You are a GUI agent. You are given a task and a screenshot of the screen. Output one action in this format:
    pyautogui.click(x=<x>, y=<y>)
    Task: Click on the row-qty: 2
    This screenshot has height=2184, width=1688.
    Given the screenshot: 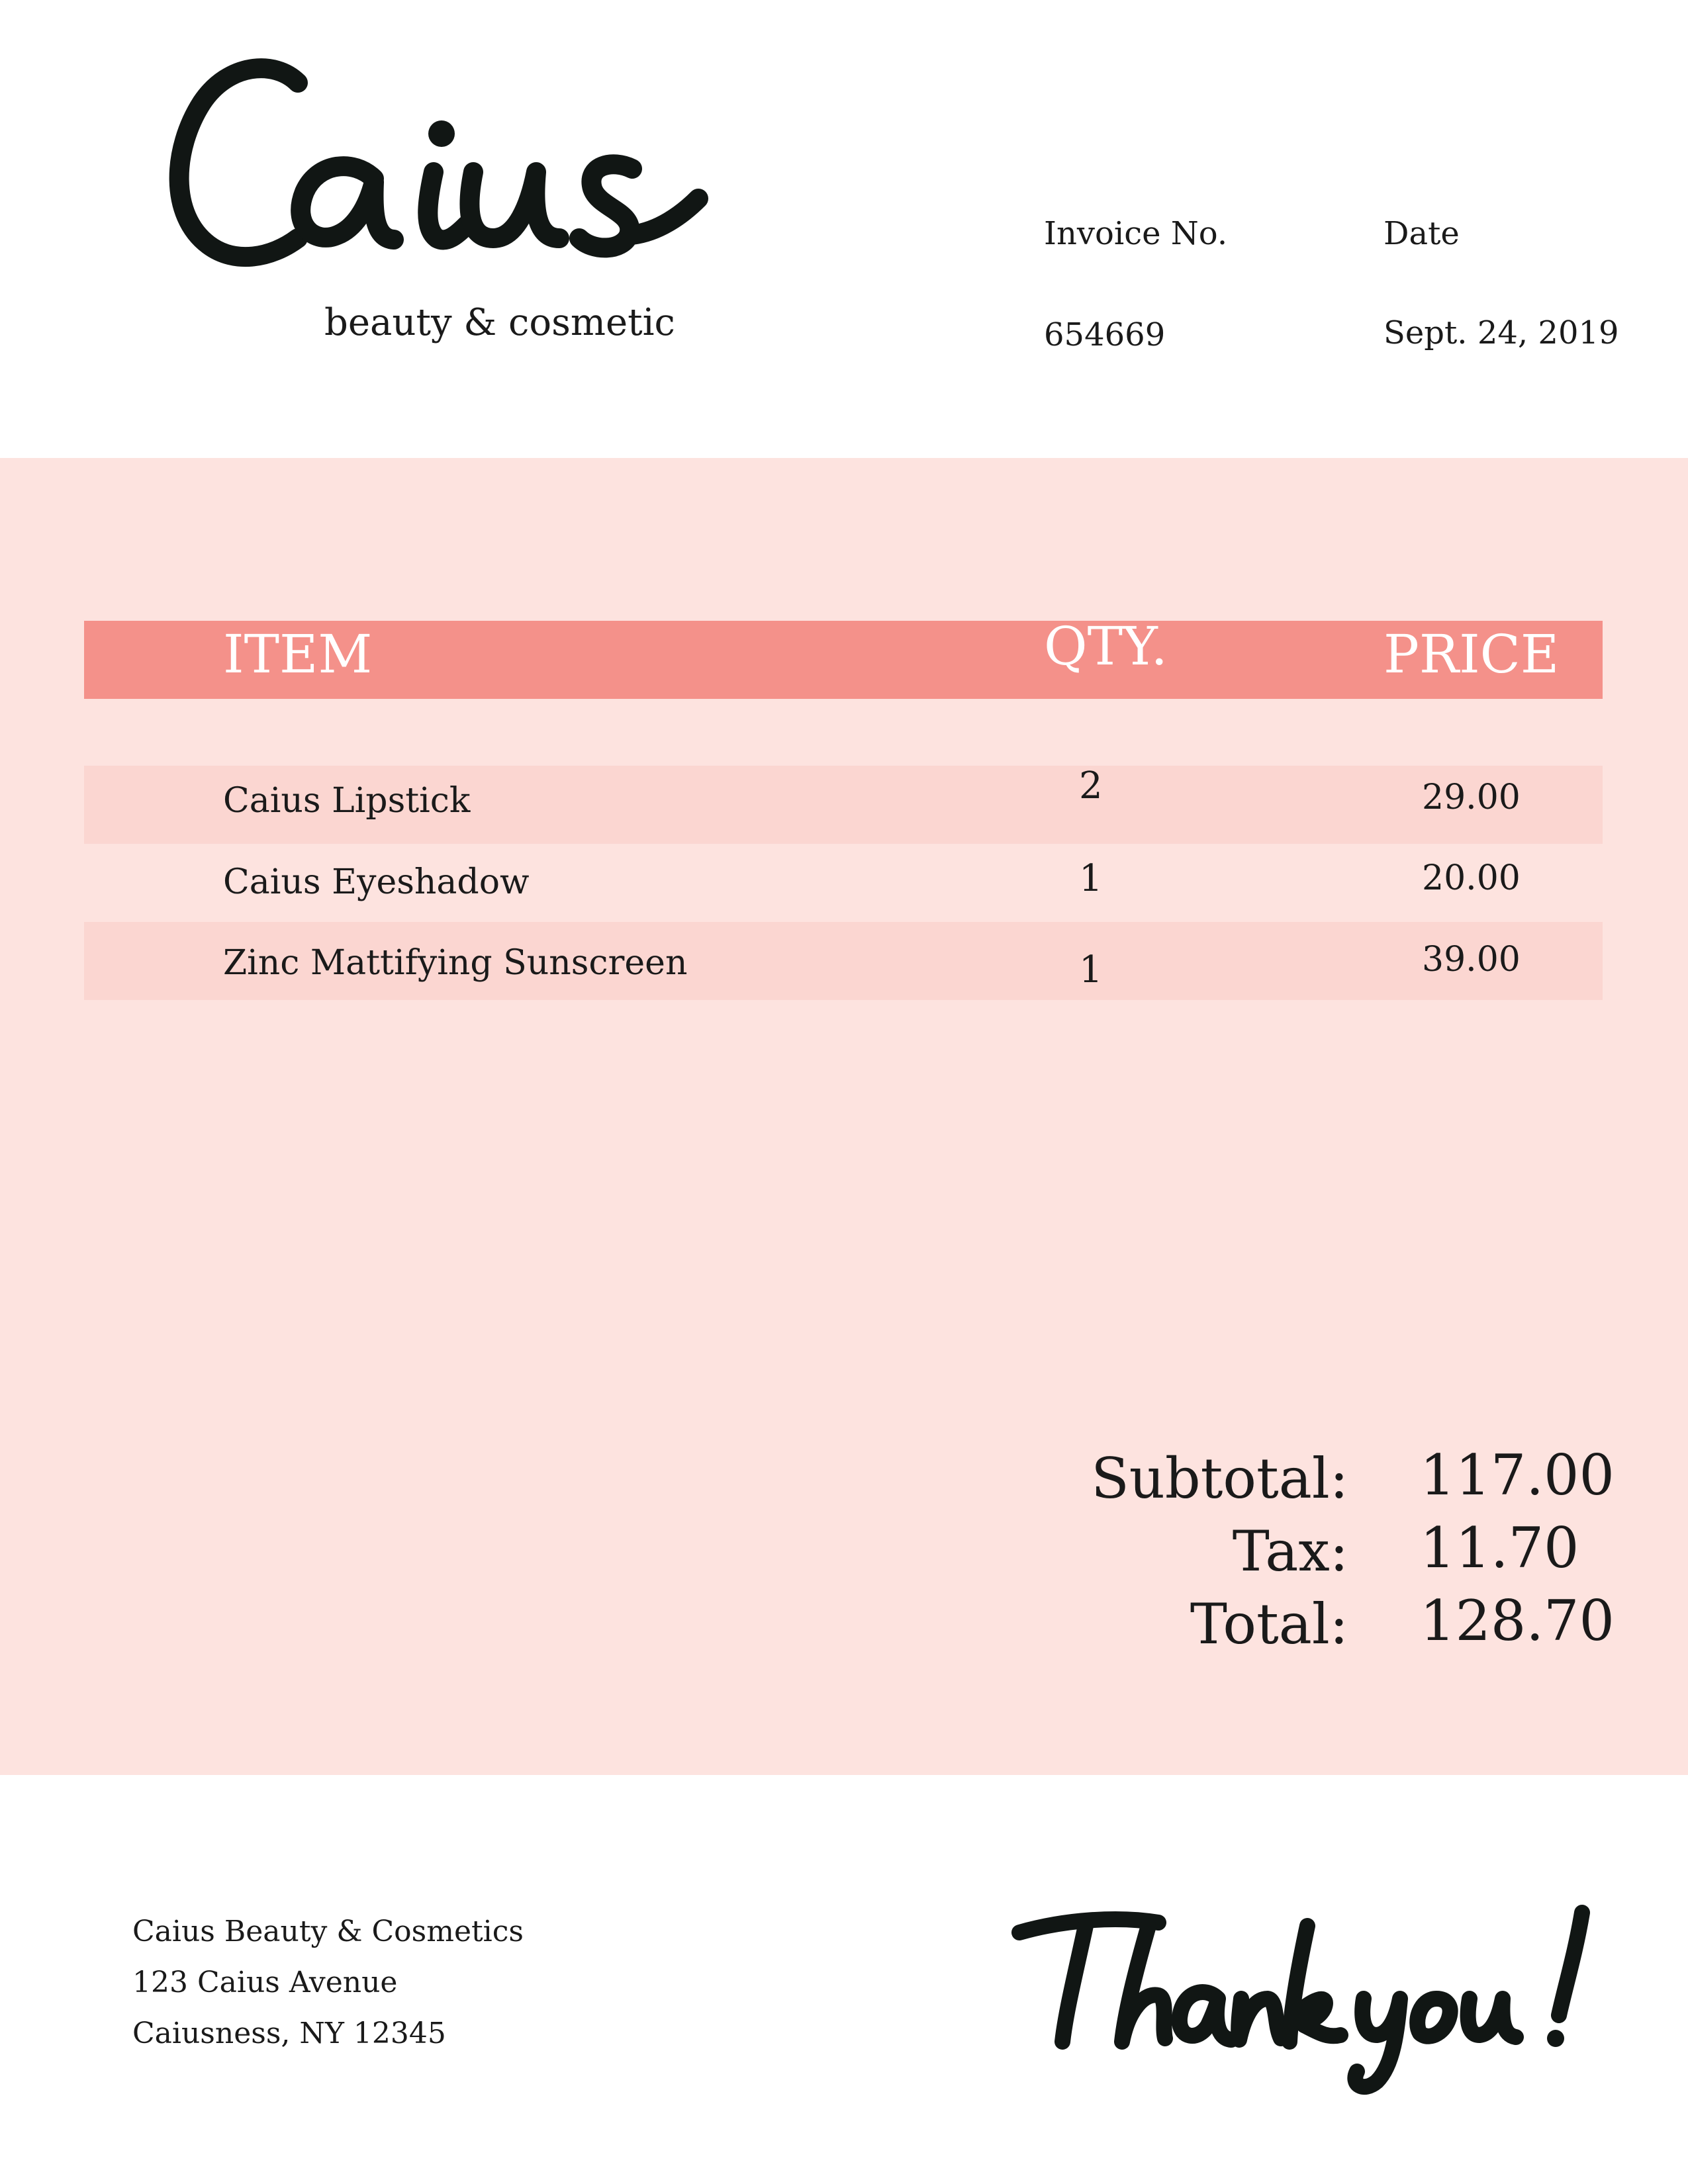 What is the action you would take?
    pyautogui.click(x=1091, y=785)
    